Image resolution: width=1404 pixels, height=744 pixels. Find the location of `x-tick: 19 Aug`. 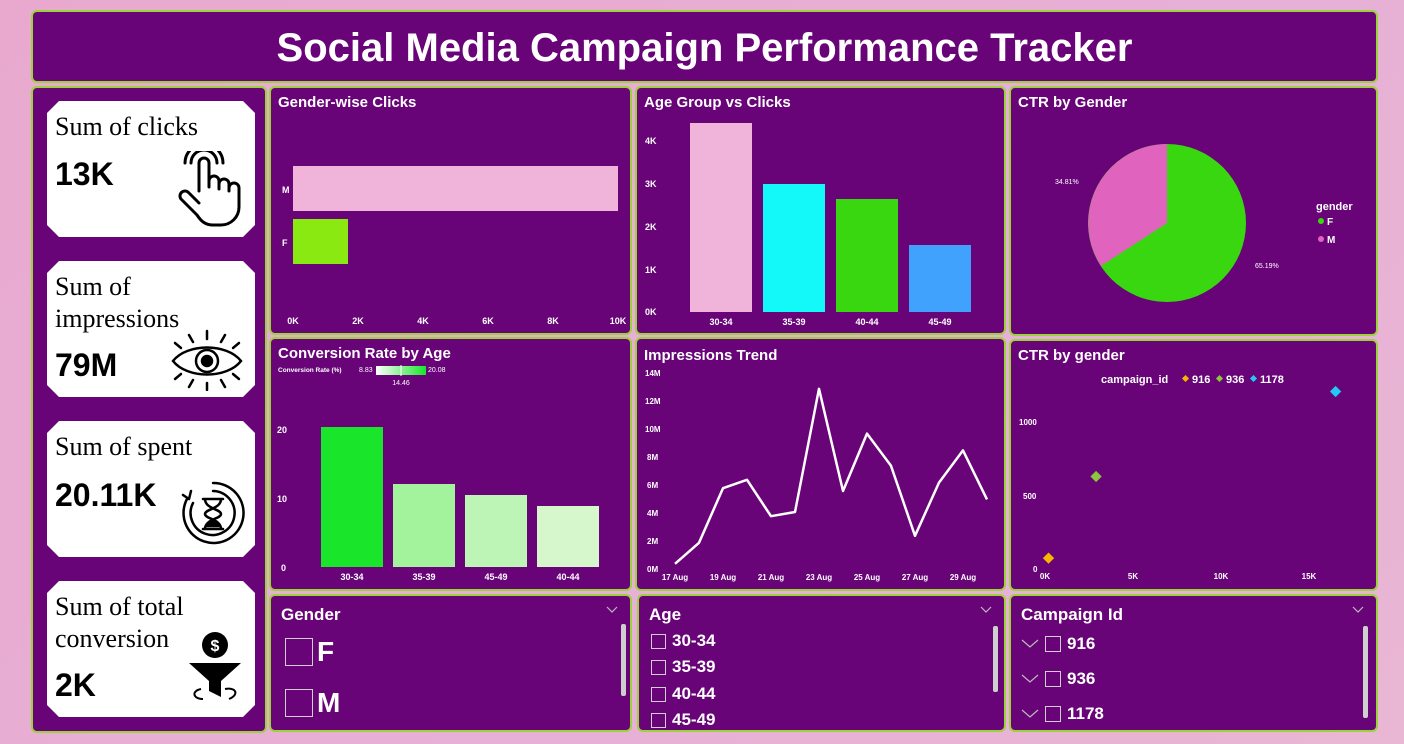

x-tick: 19 Aug is located at coordinates (723, 577).